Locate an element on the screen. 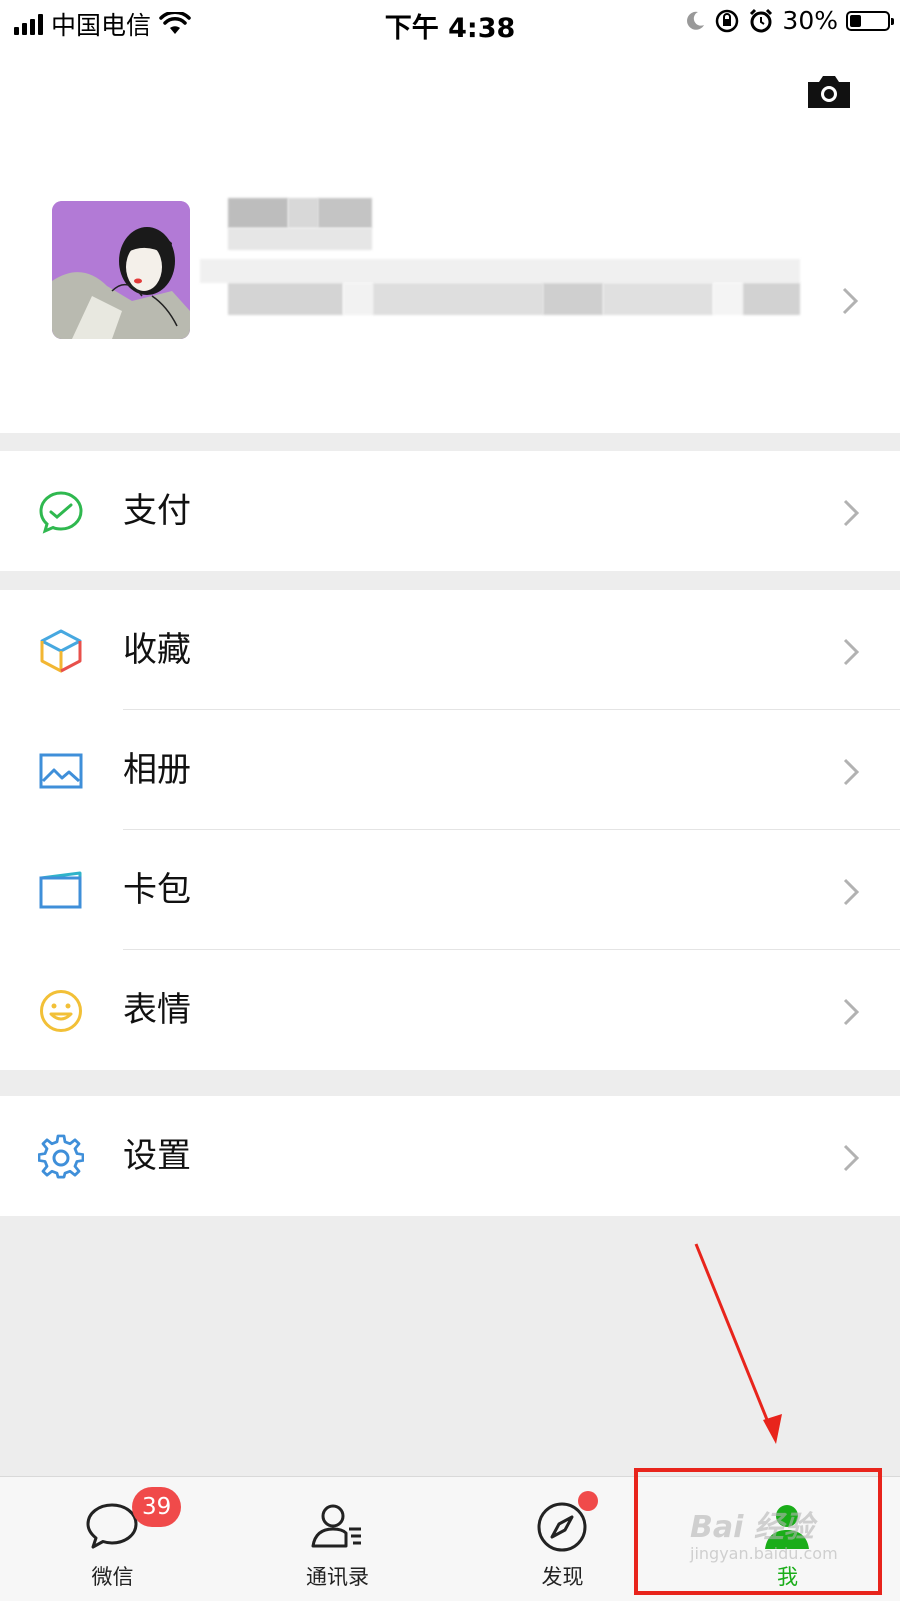 The height and width of the screenshot is (1601, 900). menu-item-settings: 设置 is located at coordinates (450, 1156).